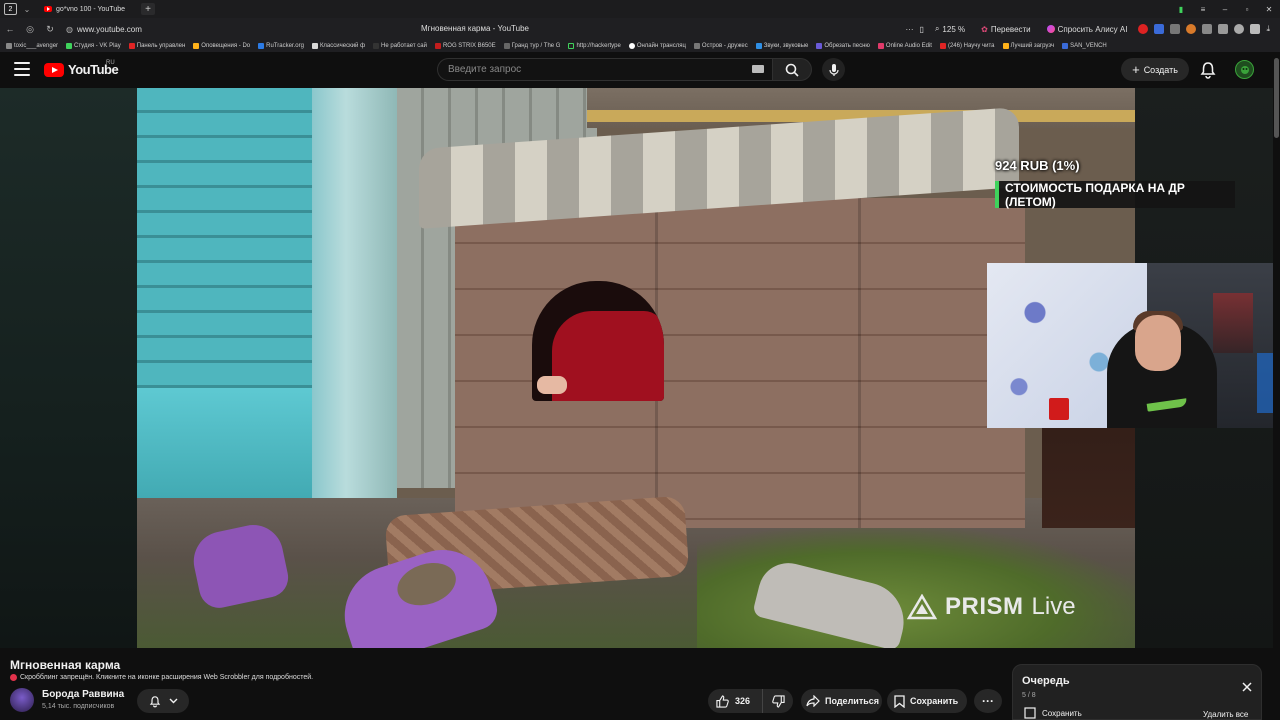  What do you see at coordinates (758, 69) in the screenshot?
I see `keyboard-icon` at bounding box center [758, 69].